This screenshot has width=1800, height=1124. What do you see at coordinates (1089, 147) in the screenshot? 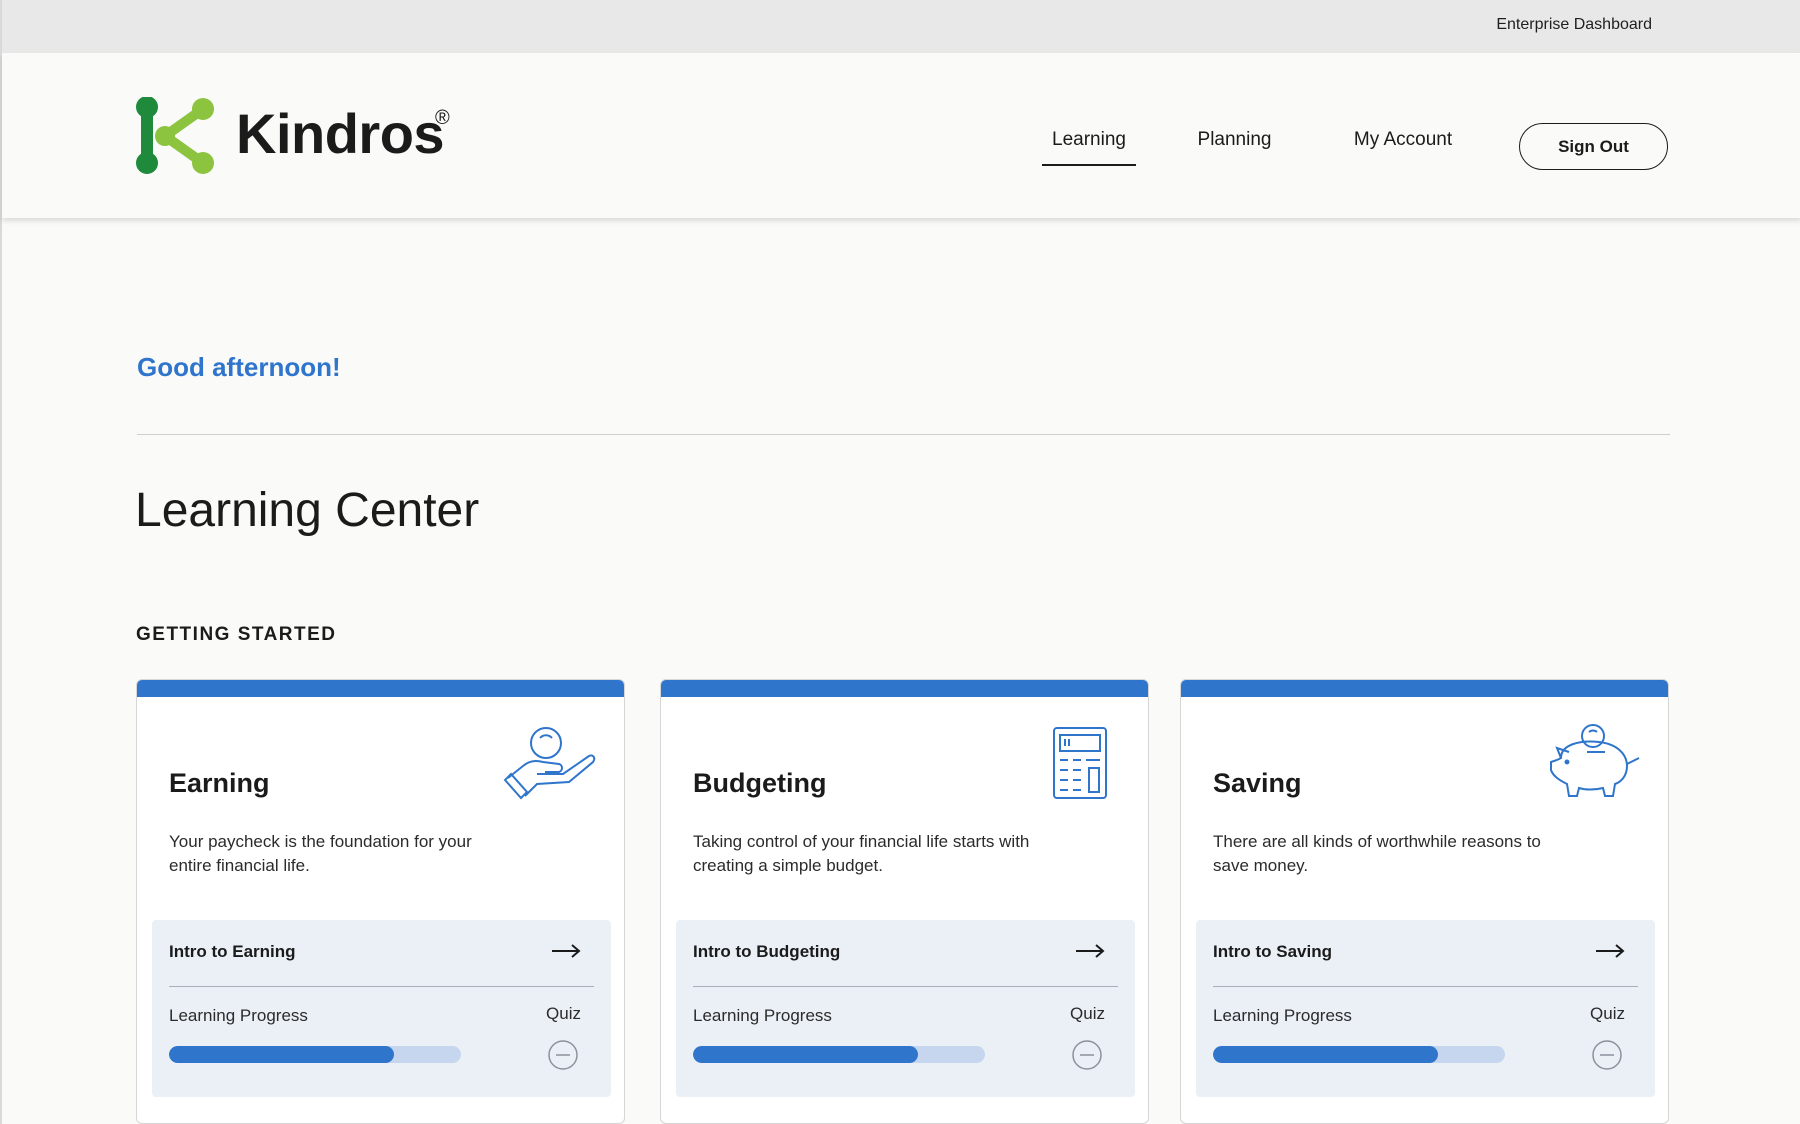
I see `nav-learning: Learning` at bounding box center [1089, 147].